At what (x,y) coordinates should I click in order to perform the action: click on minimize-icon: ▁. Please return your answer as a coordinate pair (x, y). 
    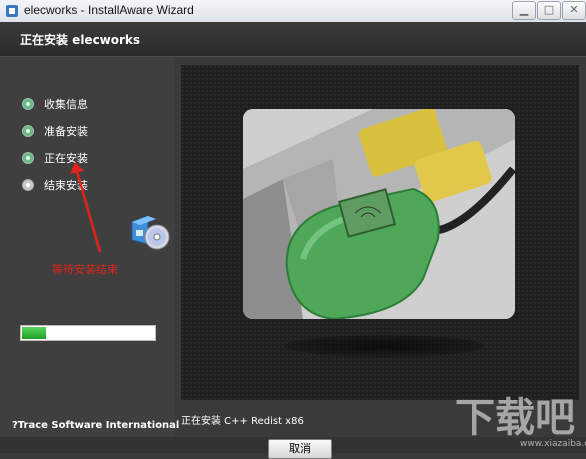
    Looking at the image, I should click on (524, 9).